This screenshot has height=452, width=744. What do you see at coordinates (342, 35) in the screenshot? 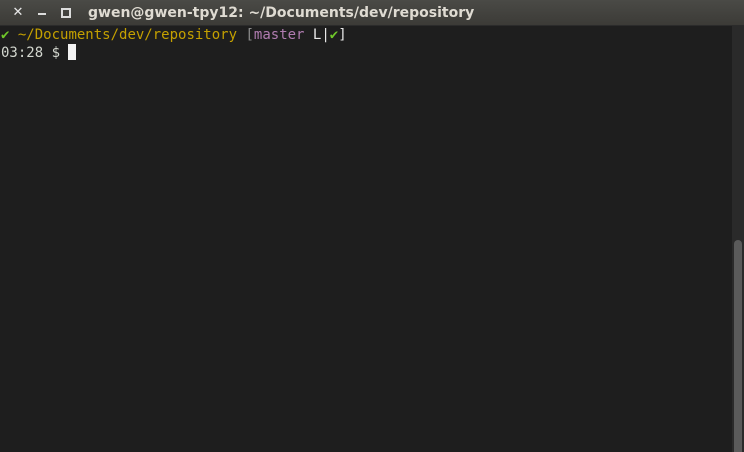
I see `bracket-close: ]` at bounding box center [342, 35].